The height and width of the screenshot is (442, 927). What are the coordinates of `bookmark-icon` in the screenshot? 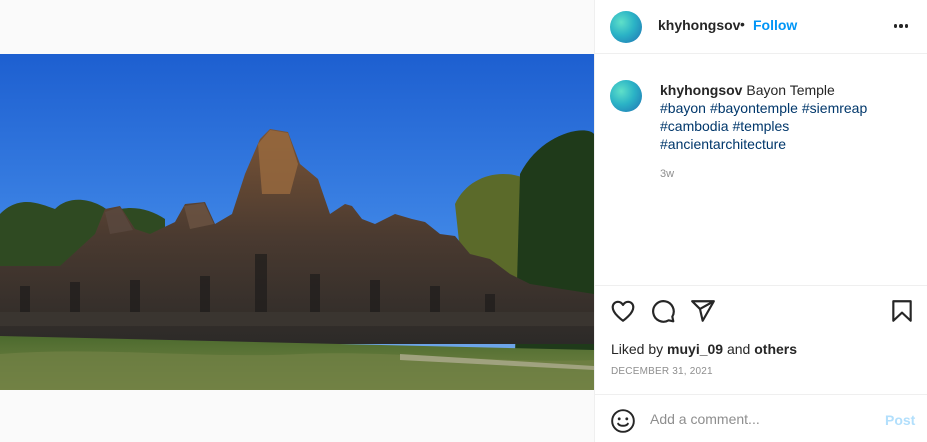 It's located at (902, 311).